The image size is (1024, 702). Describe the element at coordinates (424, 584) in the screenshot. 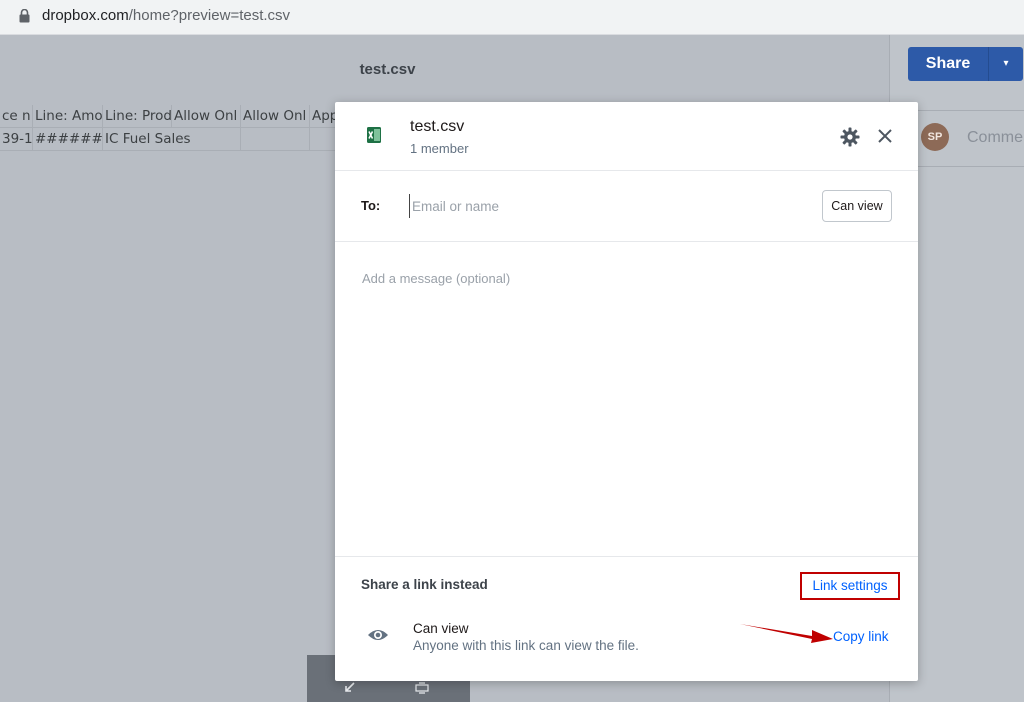

I see `share-link-heading: Share a link instead` at that location.